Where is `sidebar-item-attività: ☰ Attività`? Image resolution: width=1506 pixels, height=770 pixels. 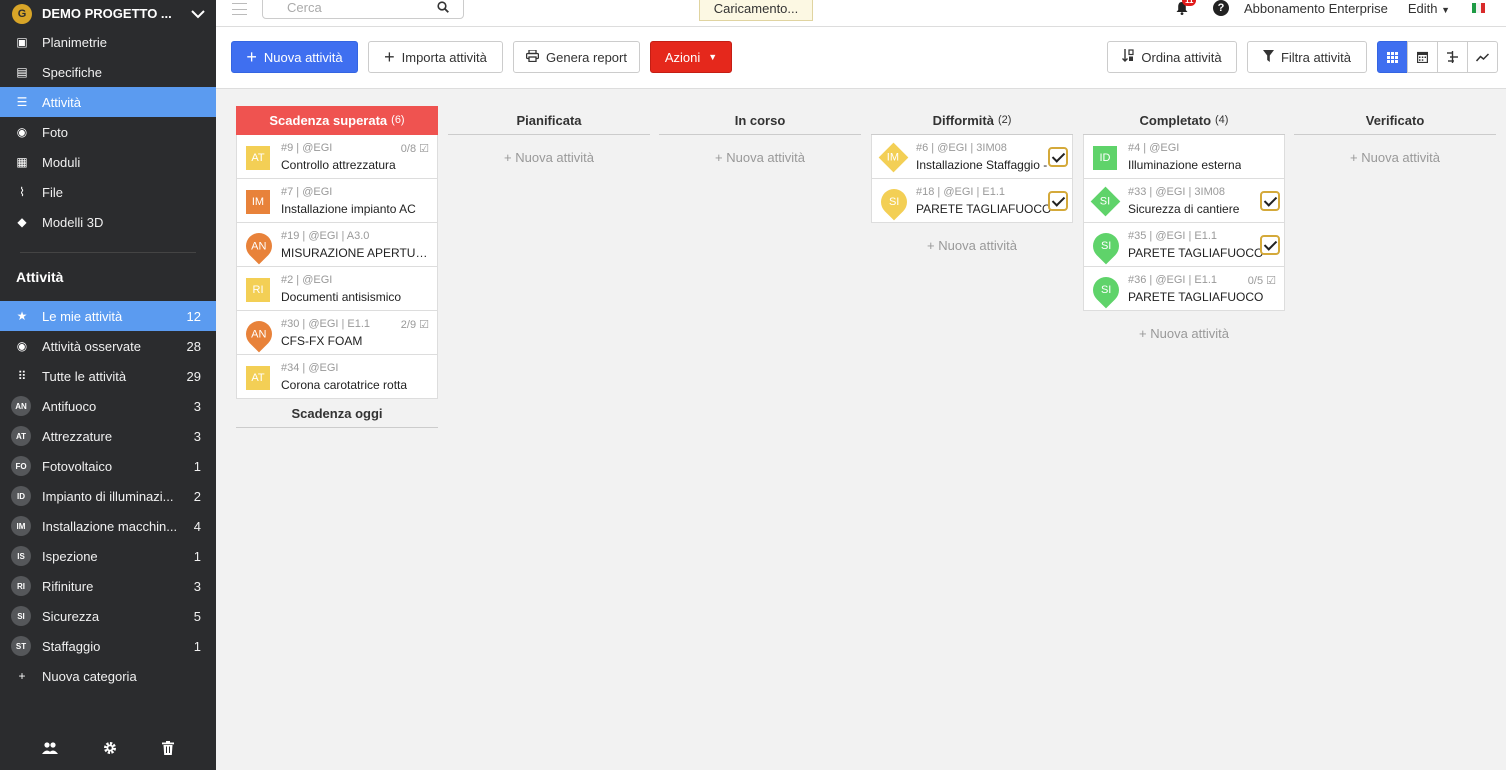
sidebar-item-attività: ☰ Attività is located at coordinates (108, 102).